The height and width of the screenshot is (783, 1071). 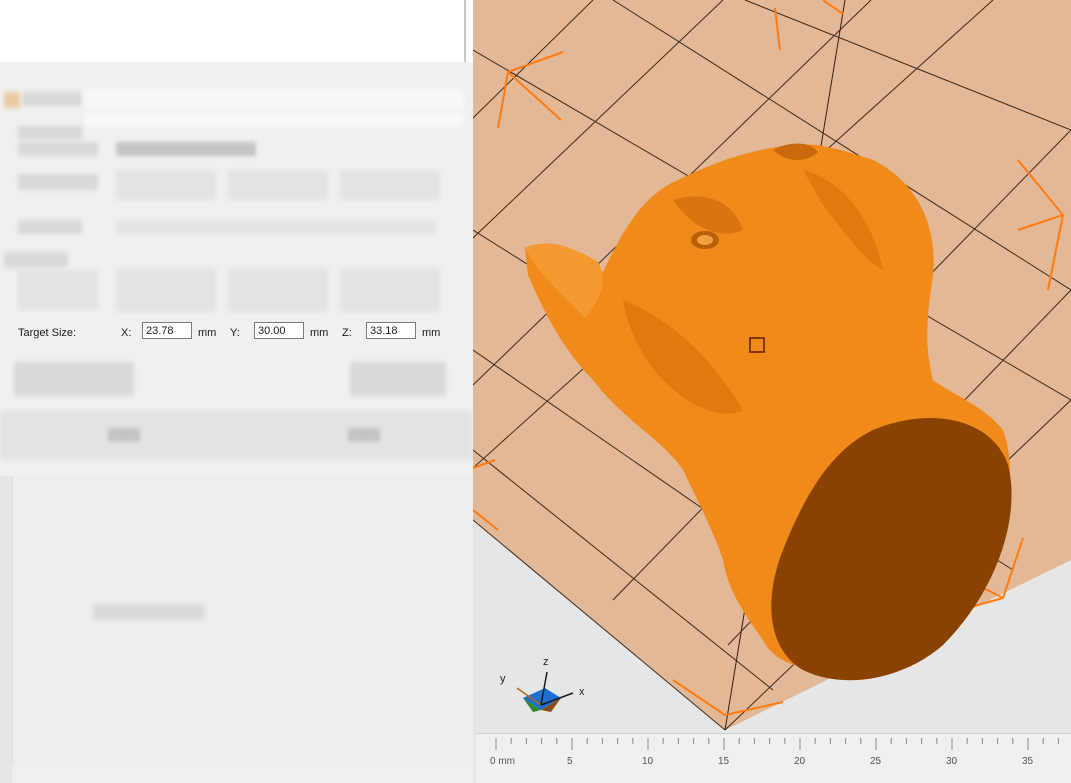 I want to click on target-x-input, so click(x=167, y=330).